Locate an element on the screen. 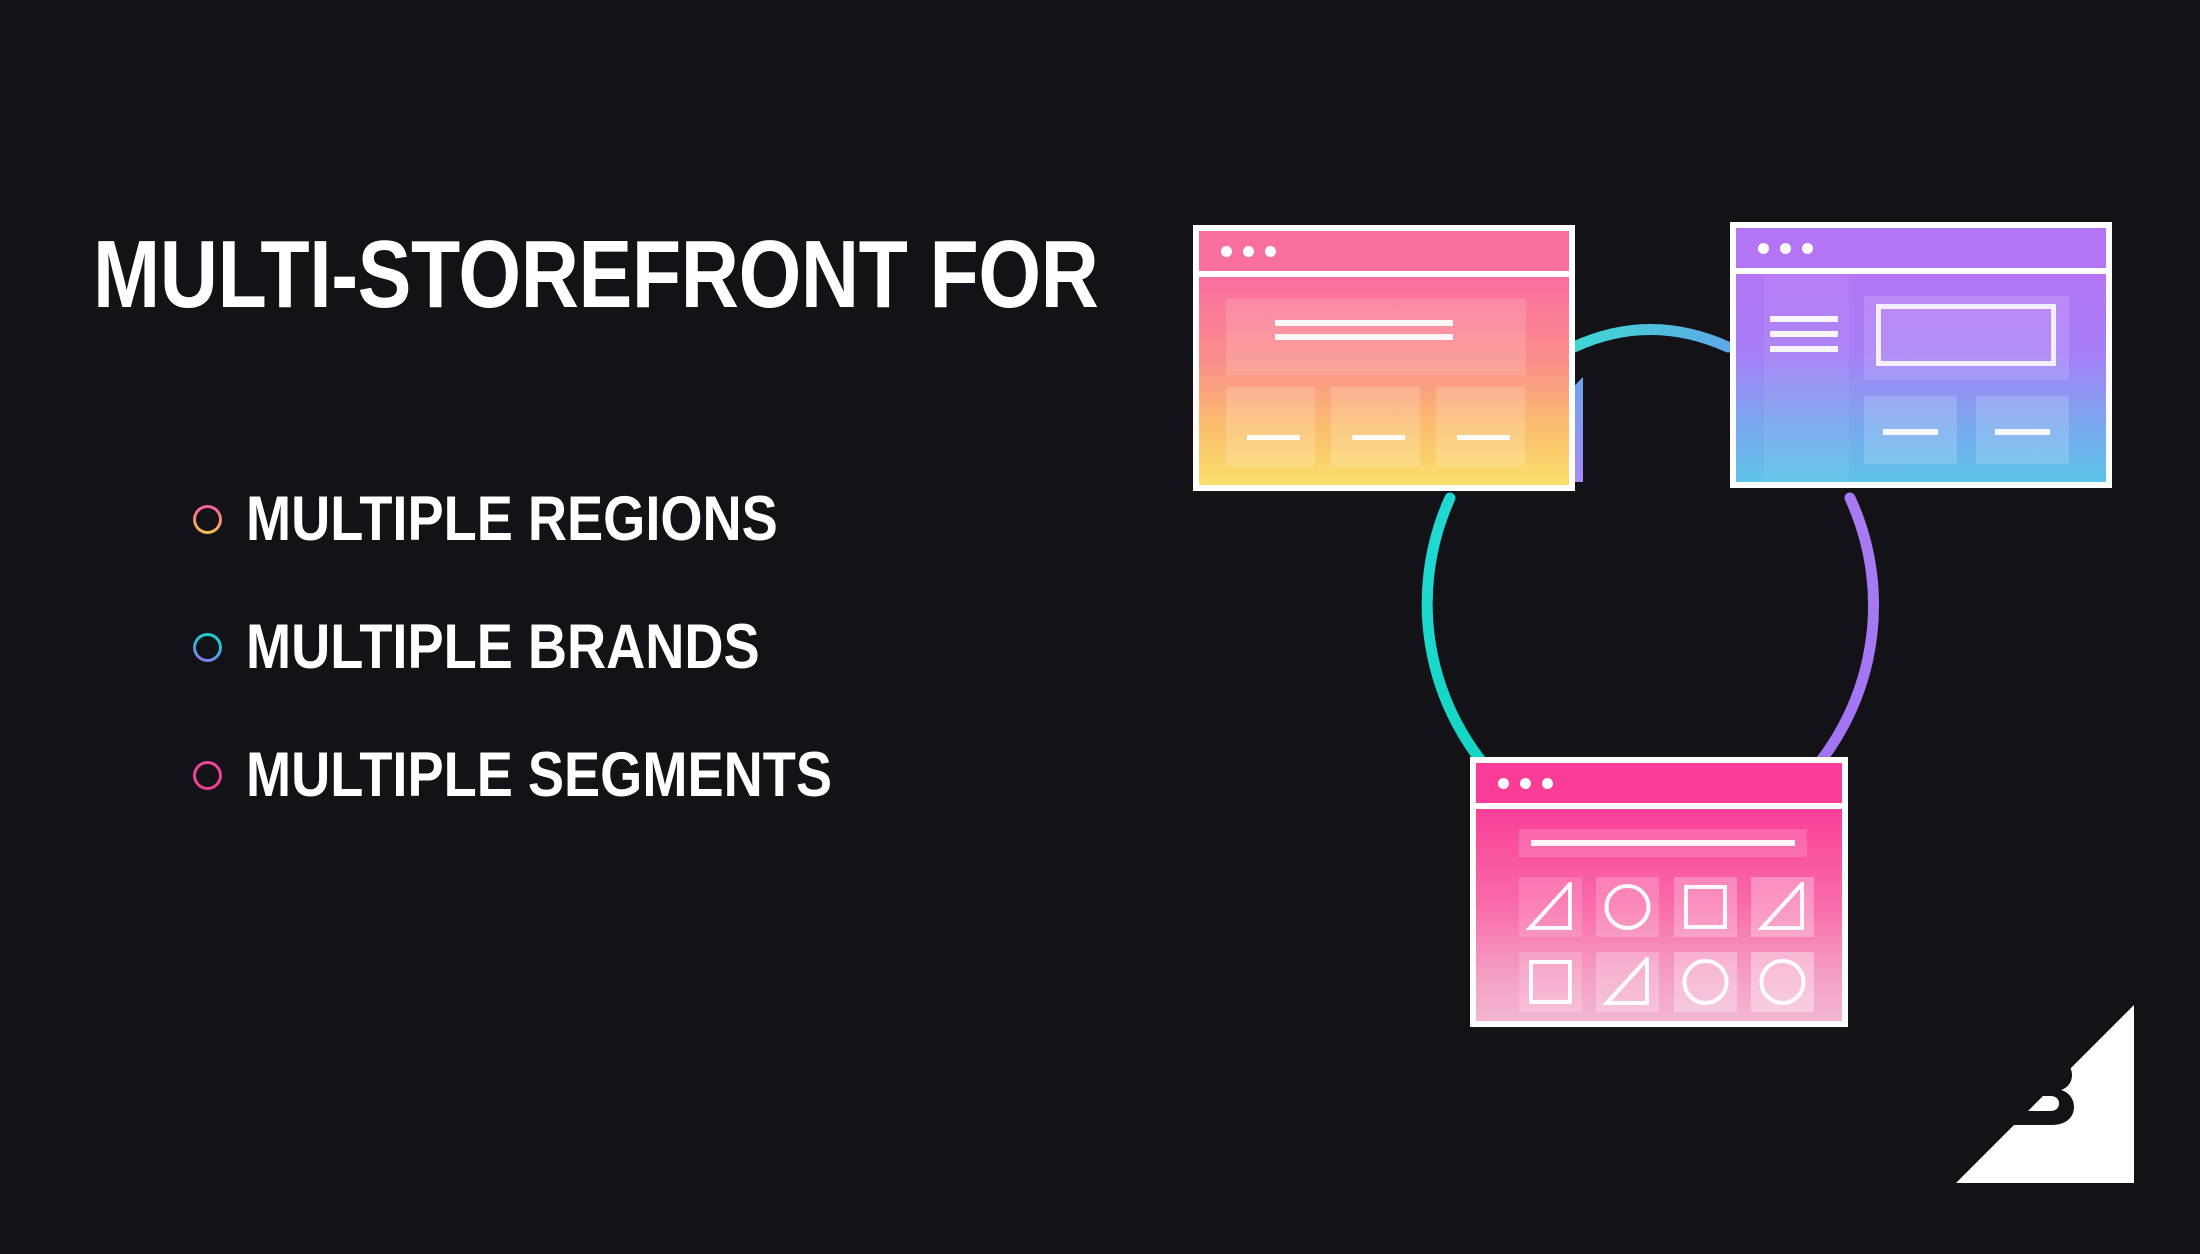 The image size is (2200, 1254). list-item: MULTIPLE SEGMENTS is located at coordinates (643, 775).